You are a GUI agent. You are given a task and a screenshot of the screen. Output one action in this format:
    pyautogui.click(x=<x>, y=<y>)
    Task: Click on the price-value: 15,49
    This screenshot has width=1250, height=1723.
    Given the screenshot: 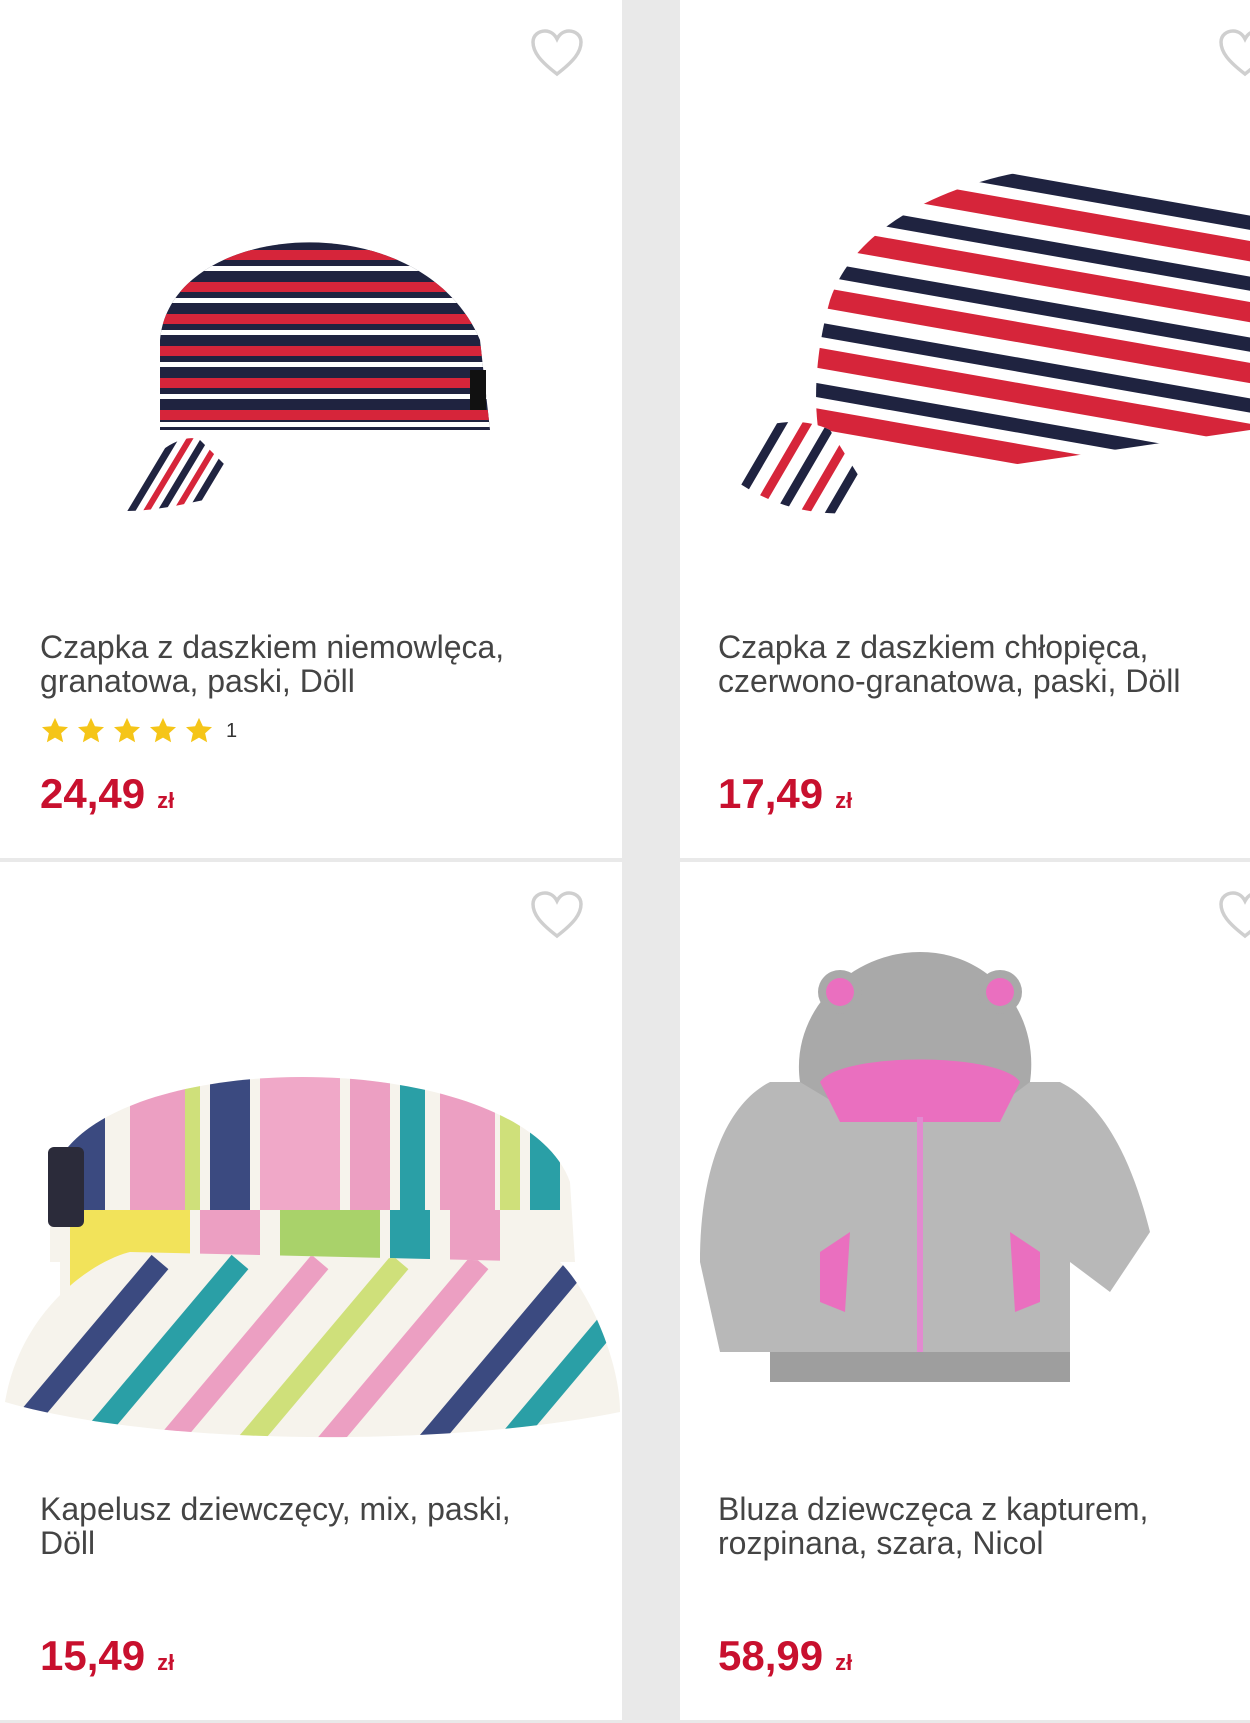 What is the action you would take?
    pyautogui.click(x=93, y=1655)
    